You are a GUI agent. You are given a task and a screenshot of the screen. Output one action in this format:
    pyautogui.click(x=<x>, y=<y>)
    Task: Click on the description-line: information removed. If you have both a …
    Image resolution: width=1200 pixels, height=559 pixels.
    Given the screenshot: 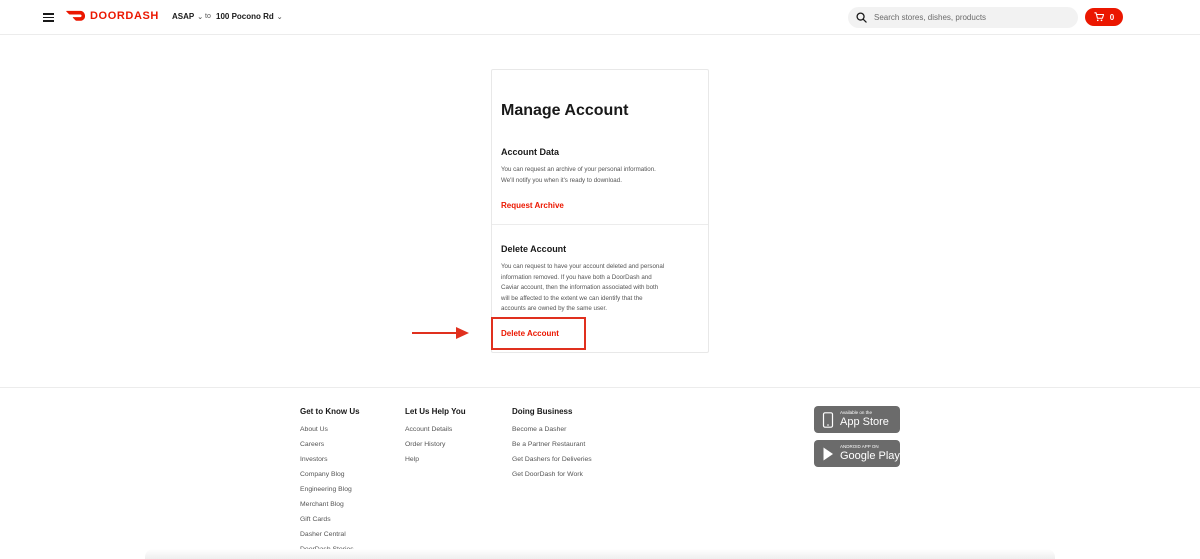 What is the action you would take?
    pyautogui.click(x=576, y=277)
    